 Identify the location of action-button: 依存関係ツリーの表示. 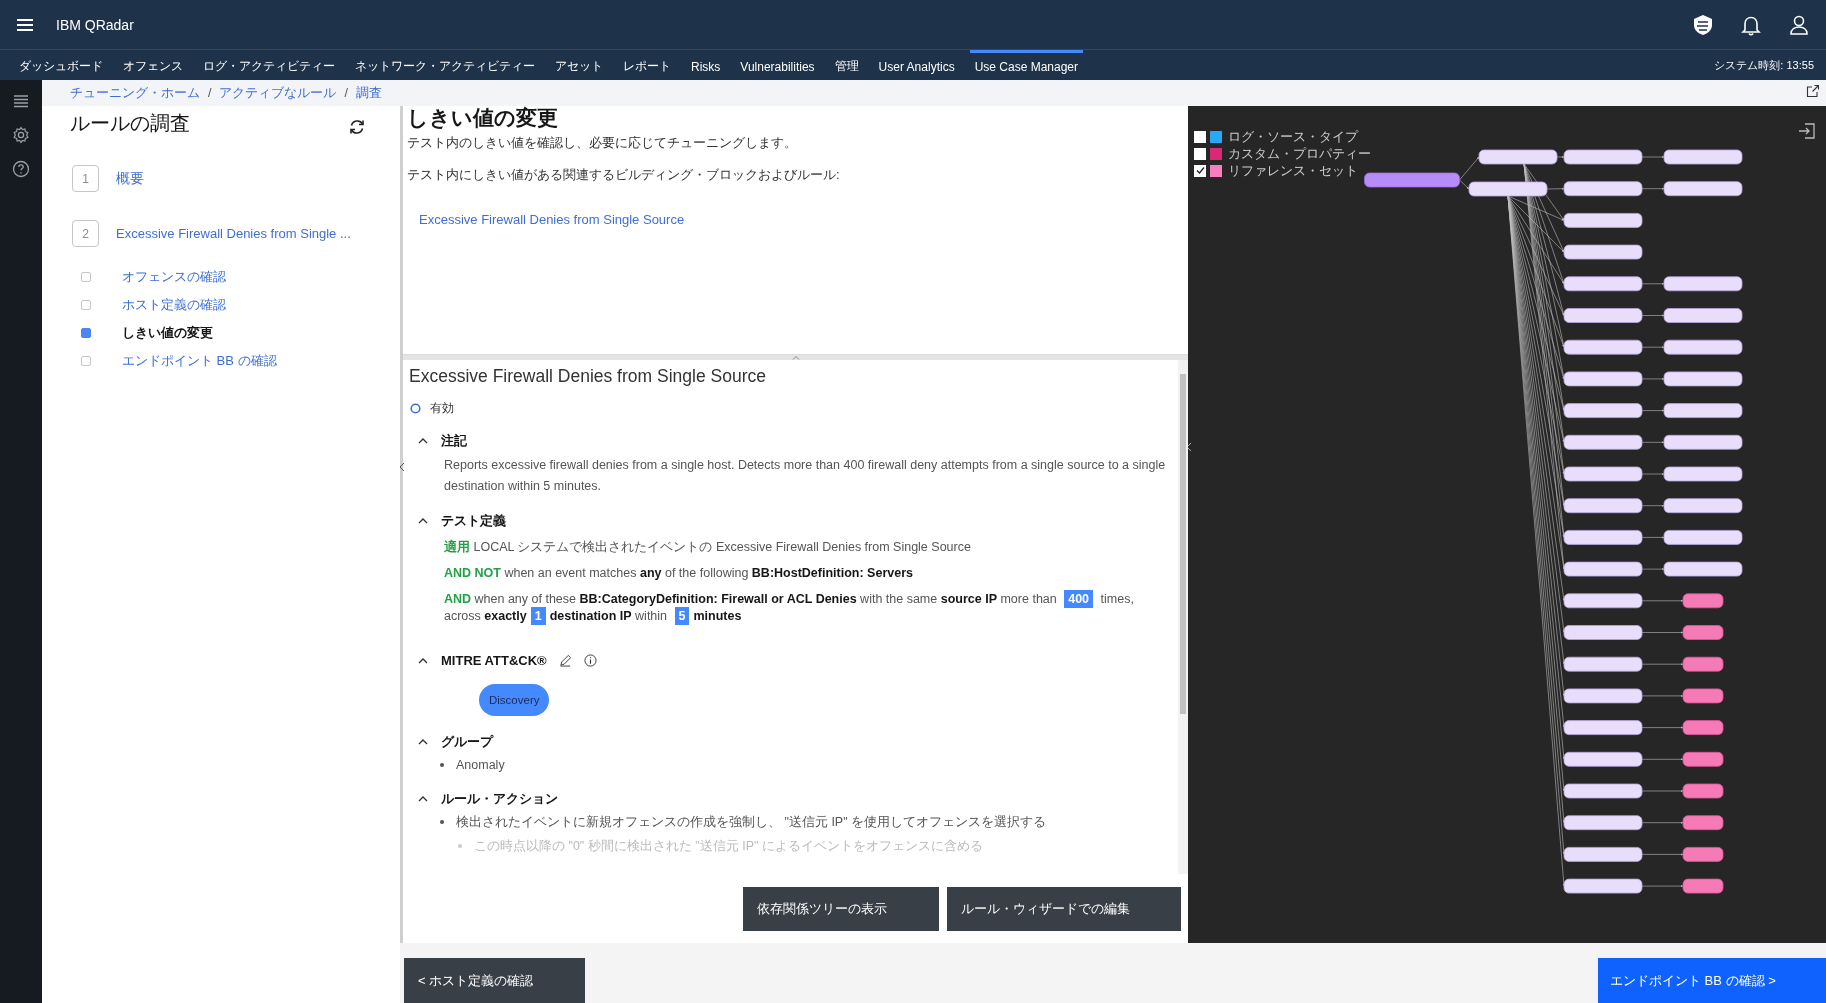
(841, 908).